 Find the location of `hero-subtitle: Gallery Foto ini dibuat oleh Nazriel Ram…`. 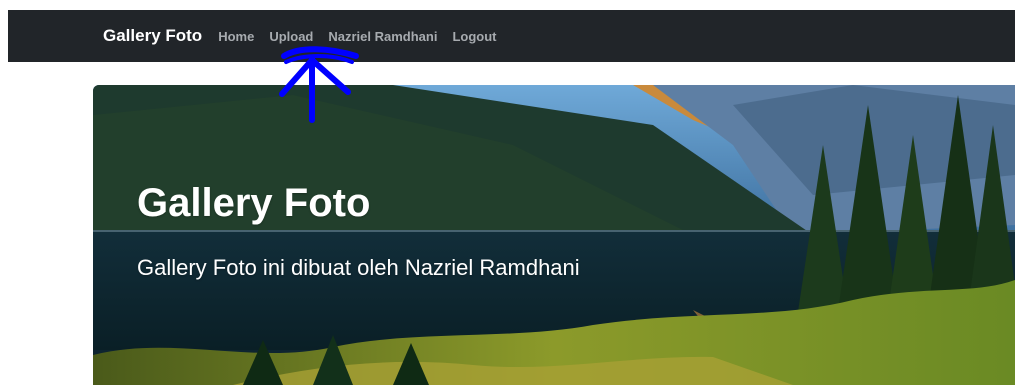

hero-subtitle: Gallery Foto ini dibuat oleh Nazriel Ram… is located at coordinates (358, 267).